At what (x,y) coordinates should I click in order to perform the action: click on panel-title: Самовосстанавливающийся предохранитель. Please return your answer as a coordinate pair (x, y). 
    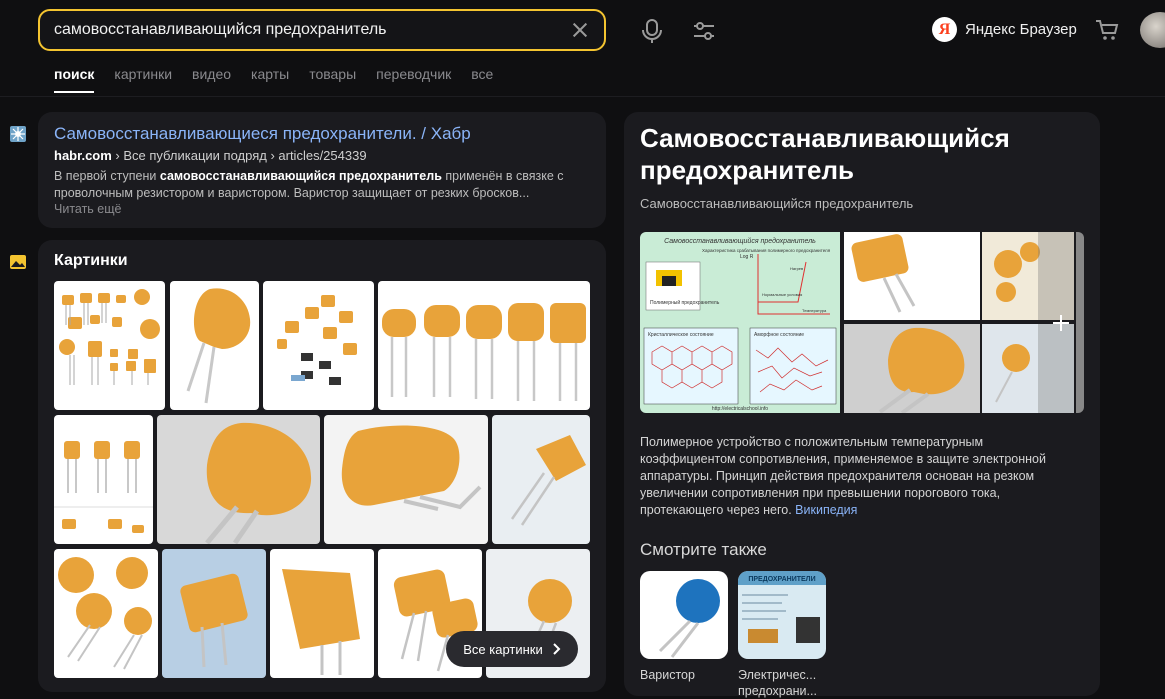
    Looking at the image, I should click on (825, 154).